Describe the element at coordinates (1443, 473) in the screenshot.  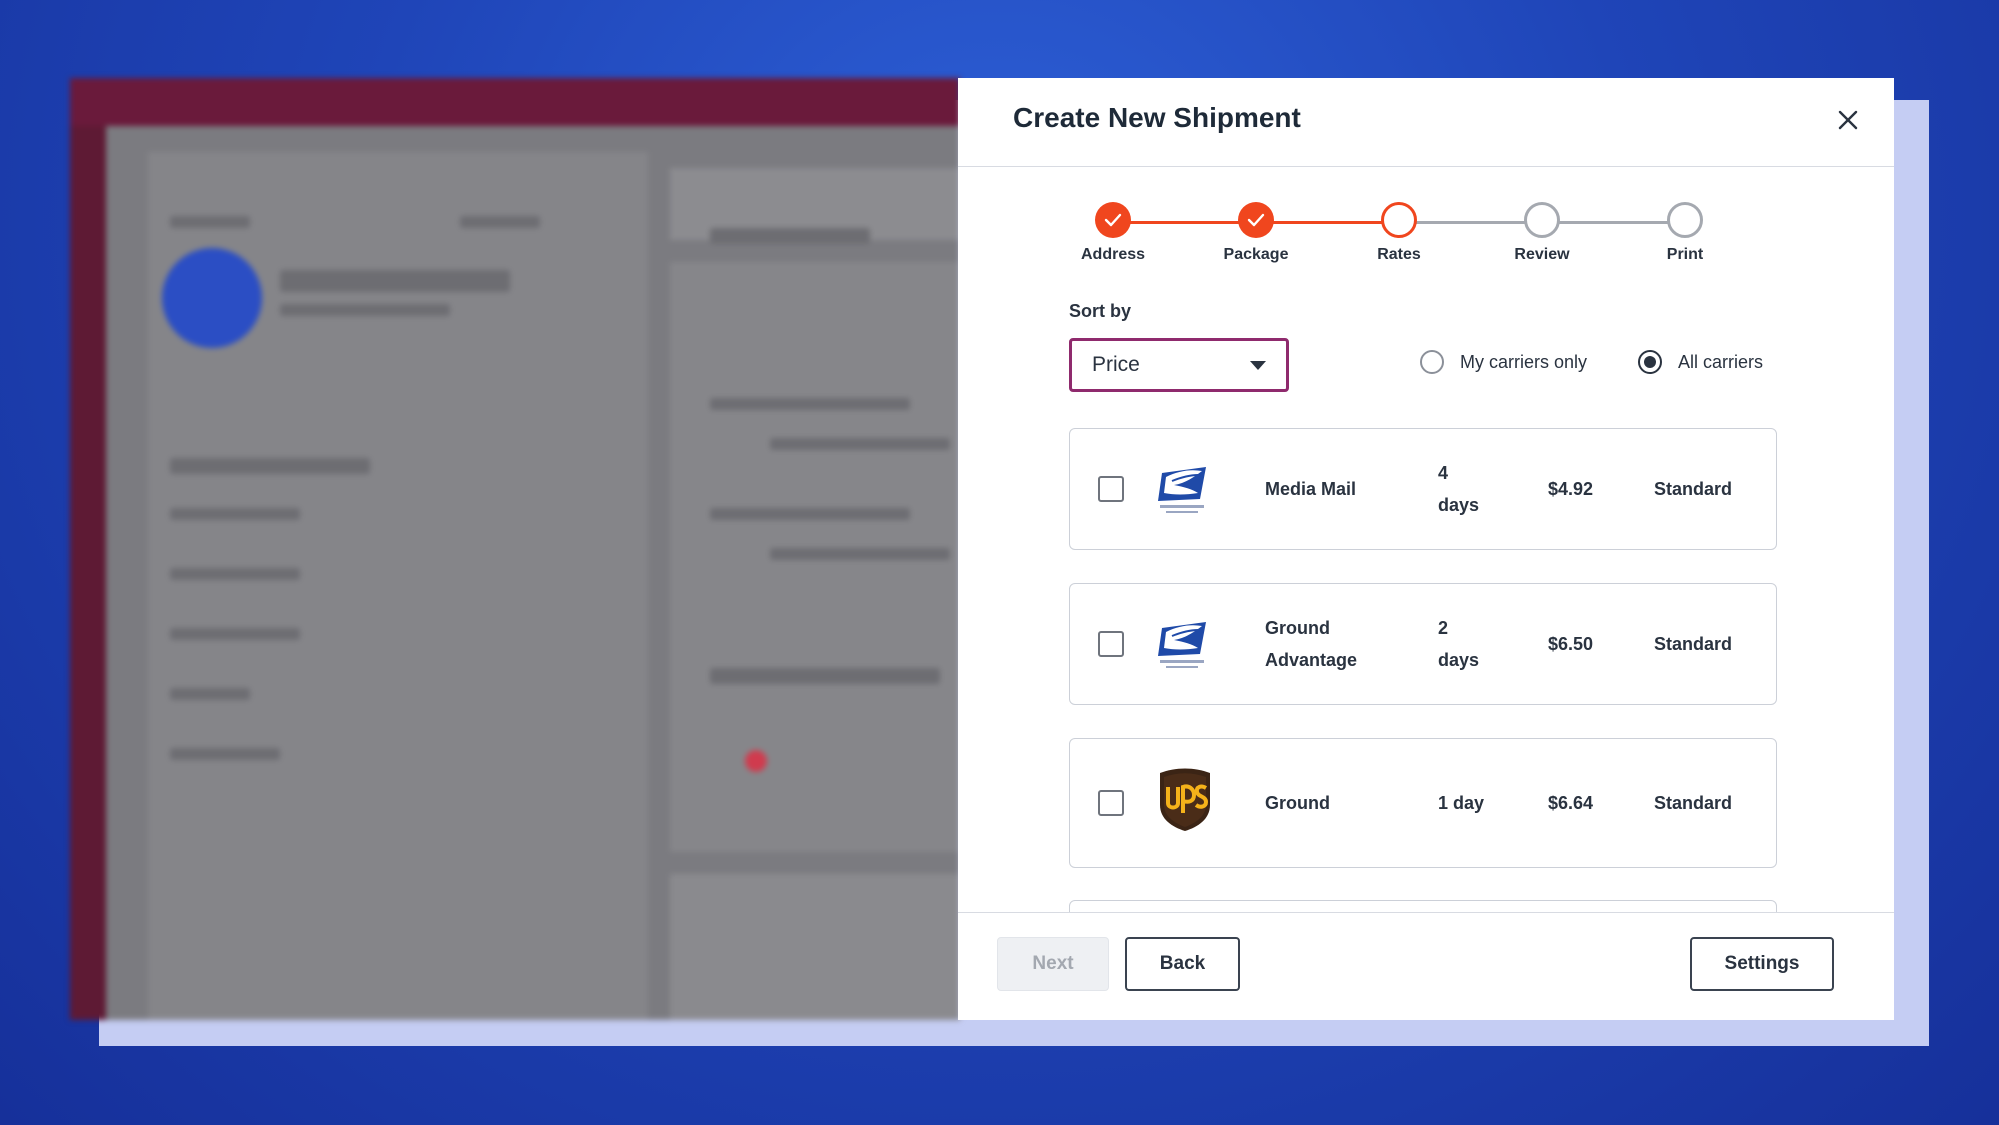
I see `days-value: 4` at that location.